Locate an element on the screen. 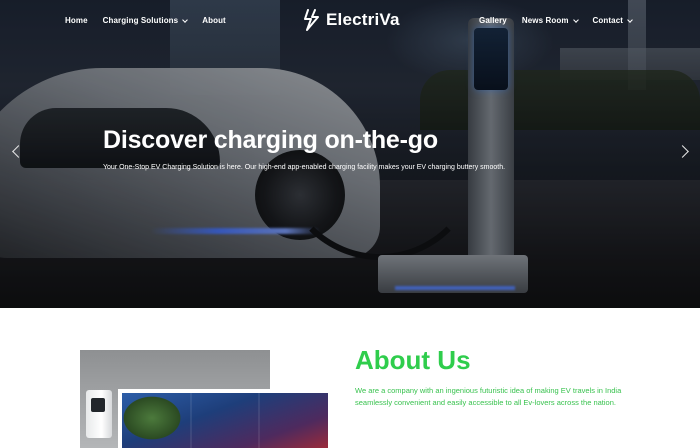 The width and height of the screenshot is (700, 448). nav-home: Home is located at coordinates (76, 20).